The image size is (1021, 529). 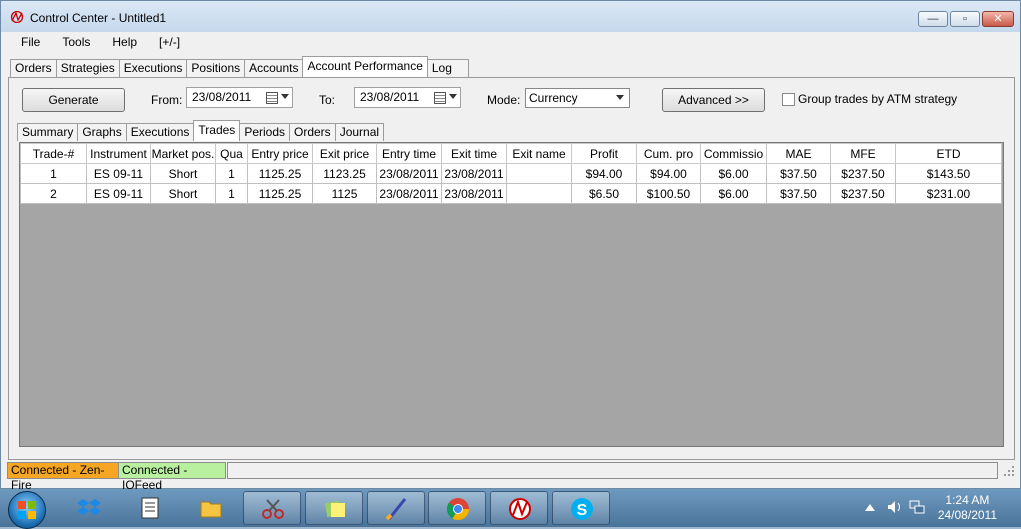 I want to click on column-header: Trade-#, so click(x=53, y=153).